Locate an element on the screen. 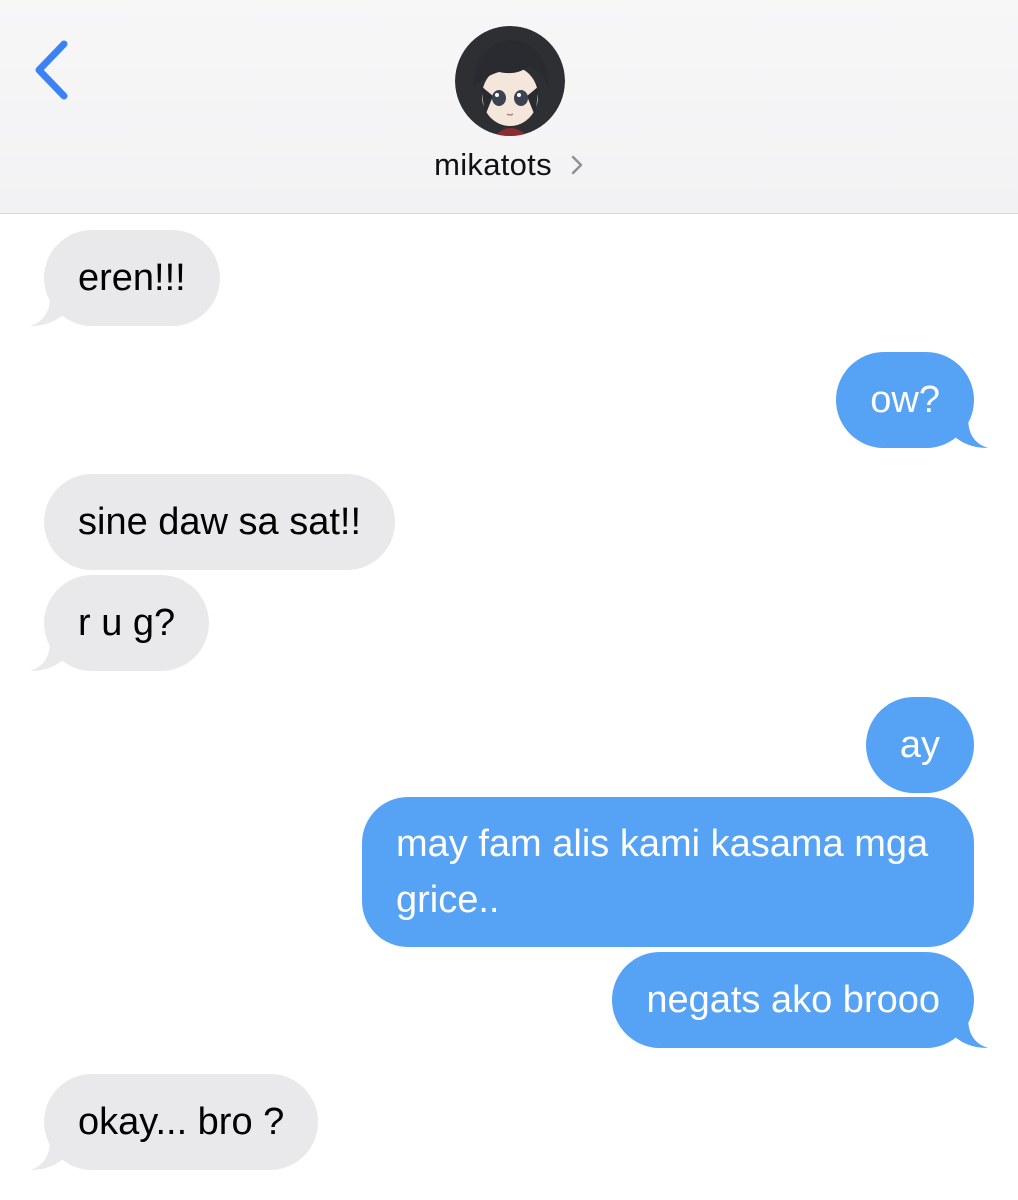 Image resolution: width=1018 pixels, height=1200 pixels. message-bubble-outgoing: negats ako brooo is located at coordinates (793, 1000).